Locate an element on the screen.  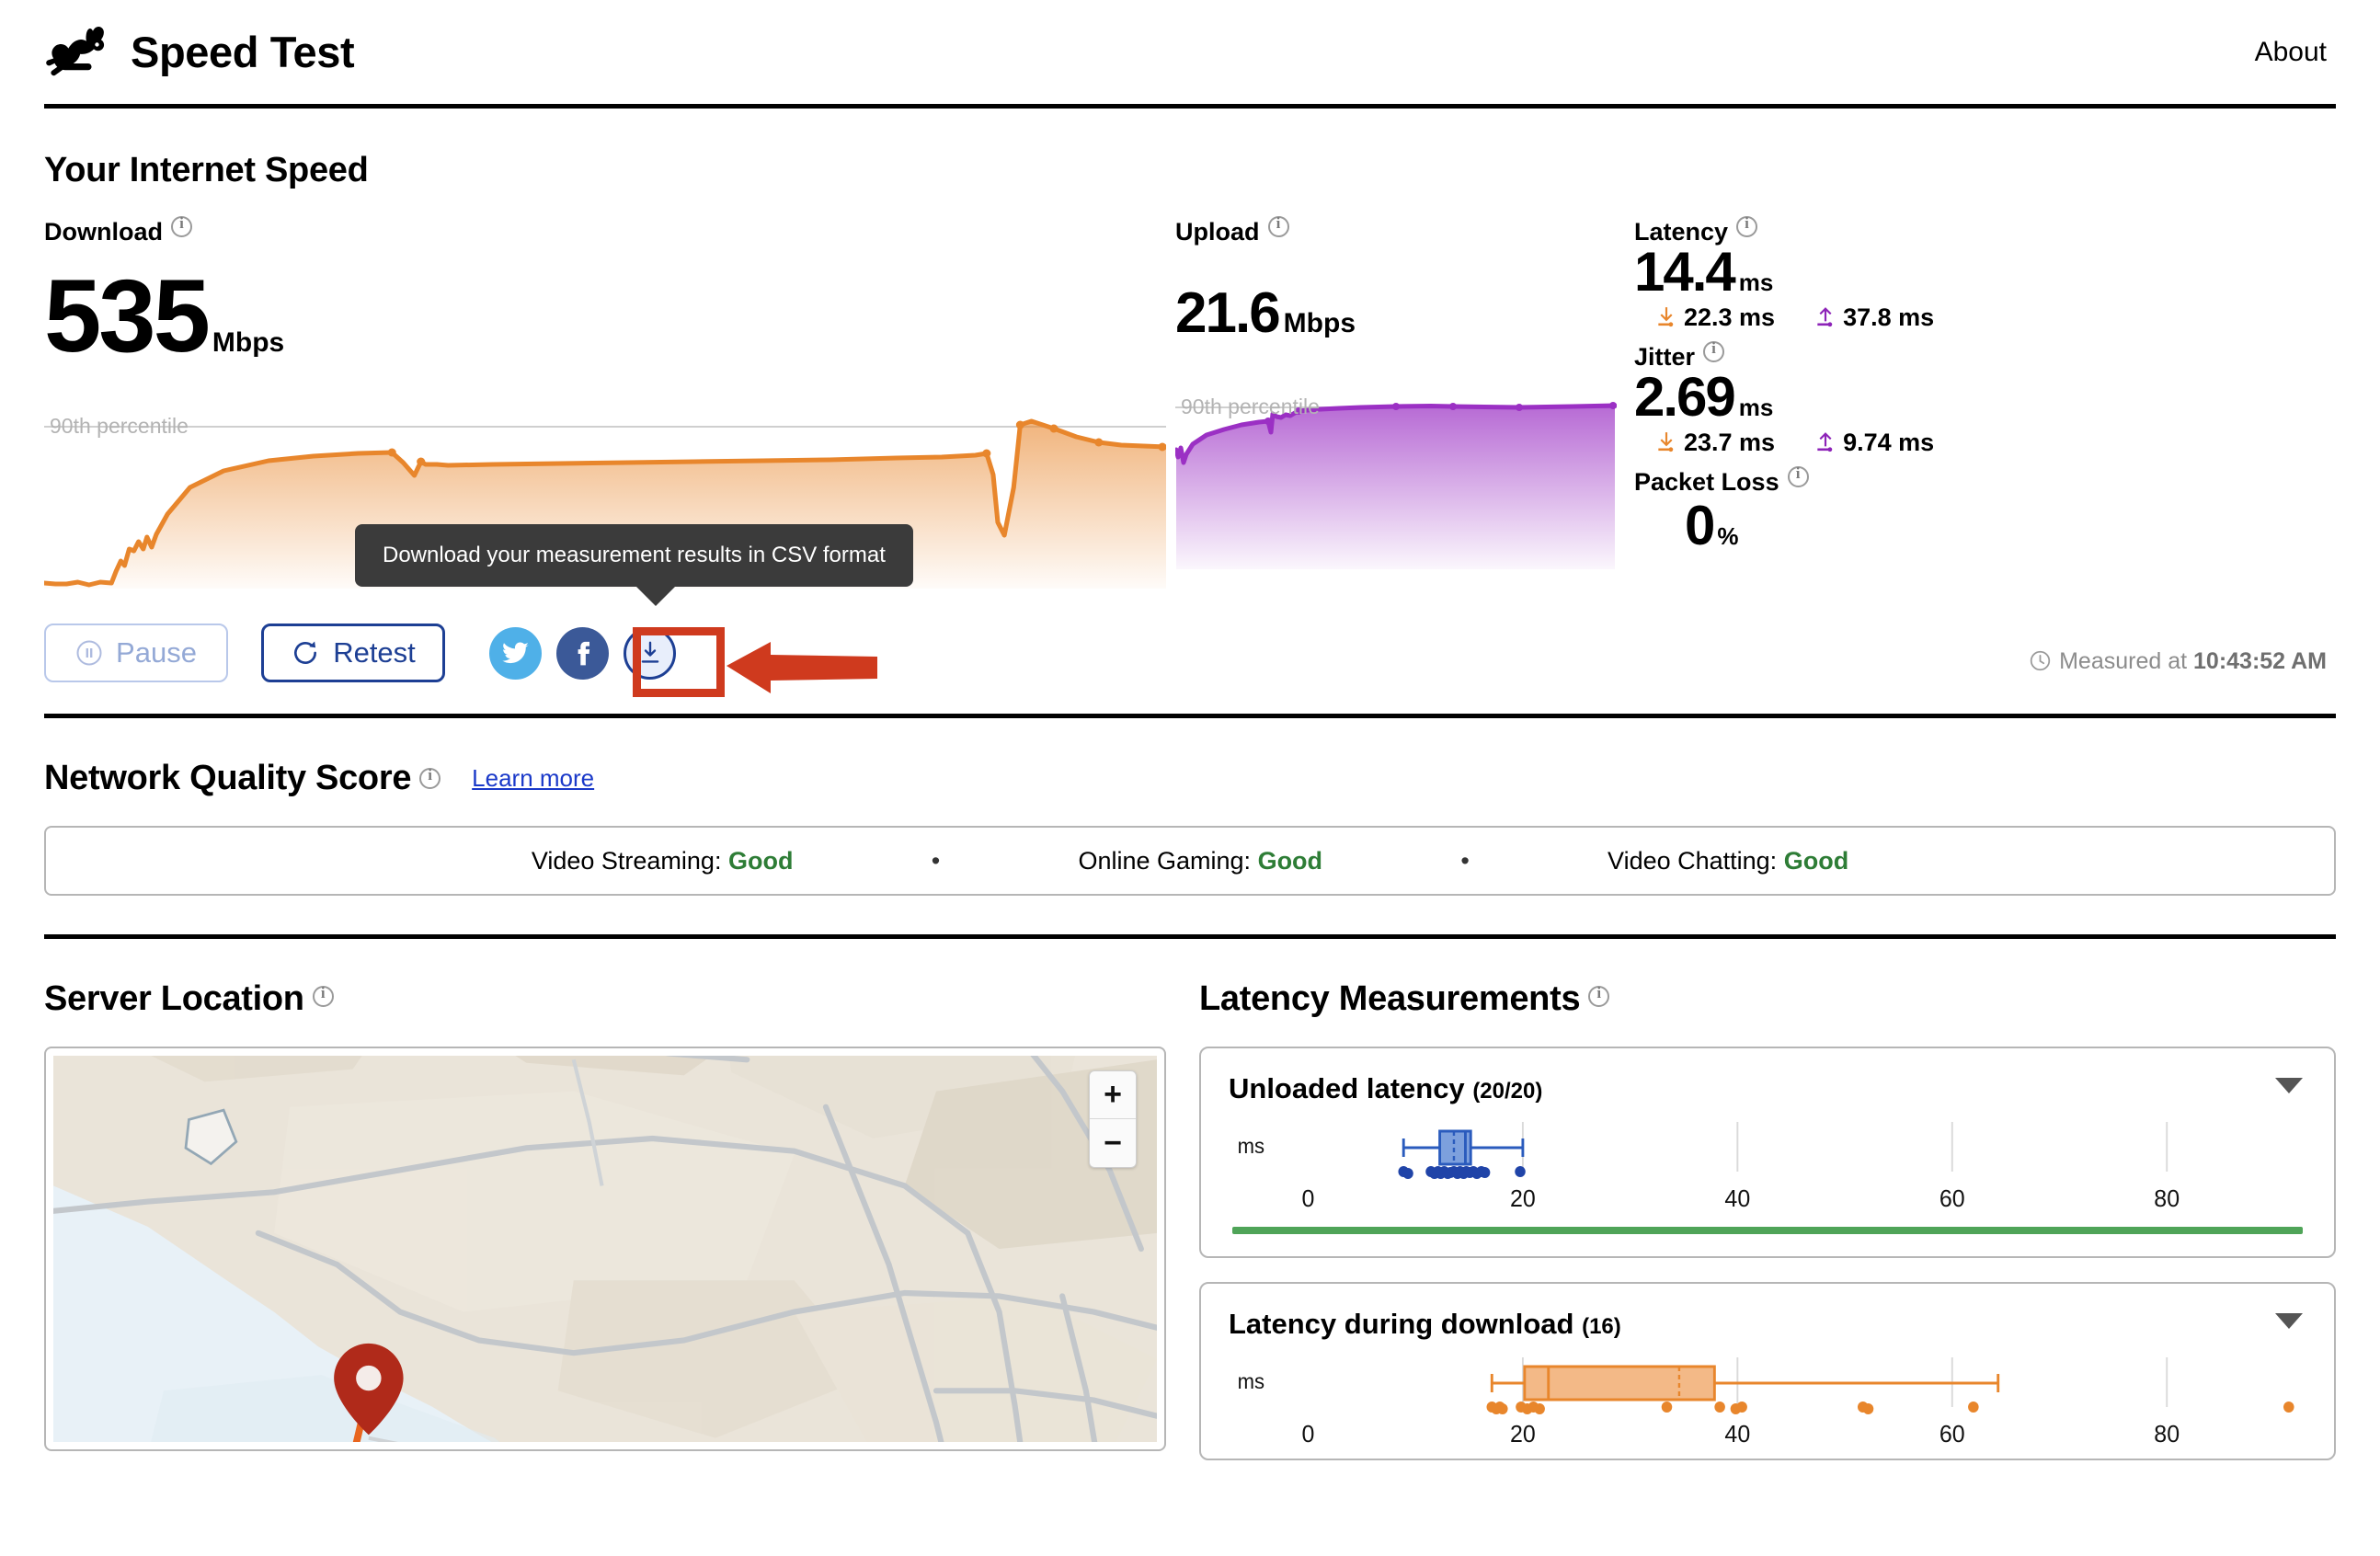
unloaded-latency-count: (20/20) is located at coordinates (1507, 1091).